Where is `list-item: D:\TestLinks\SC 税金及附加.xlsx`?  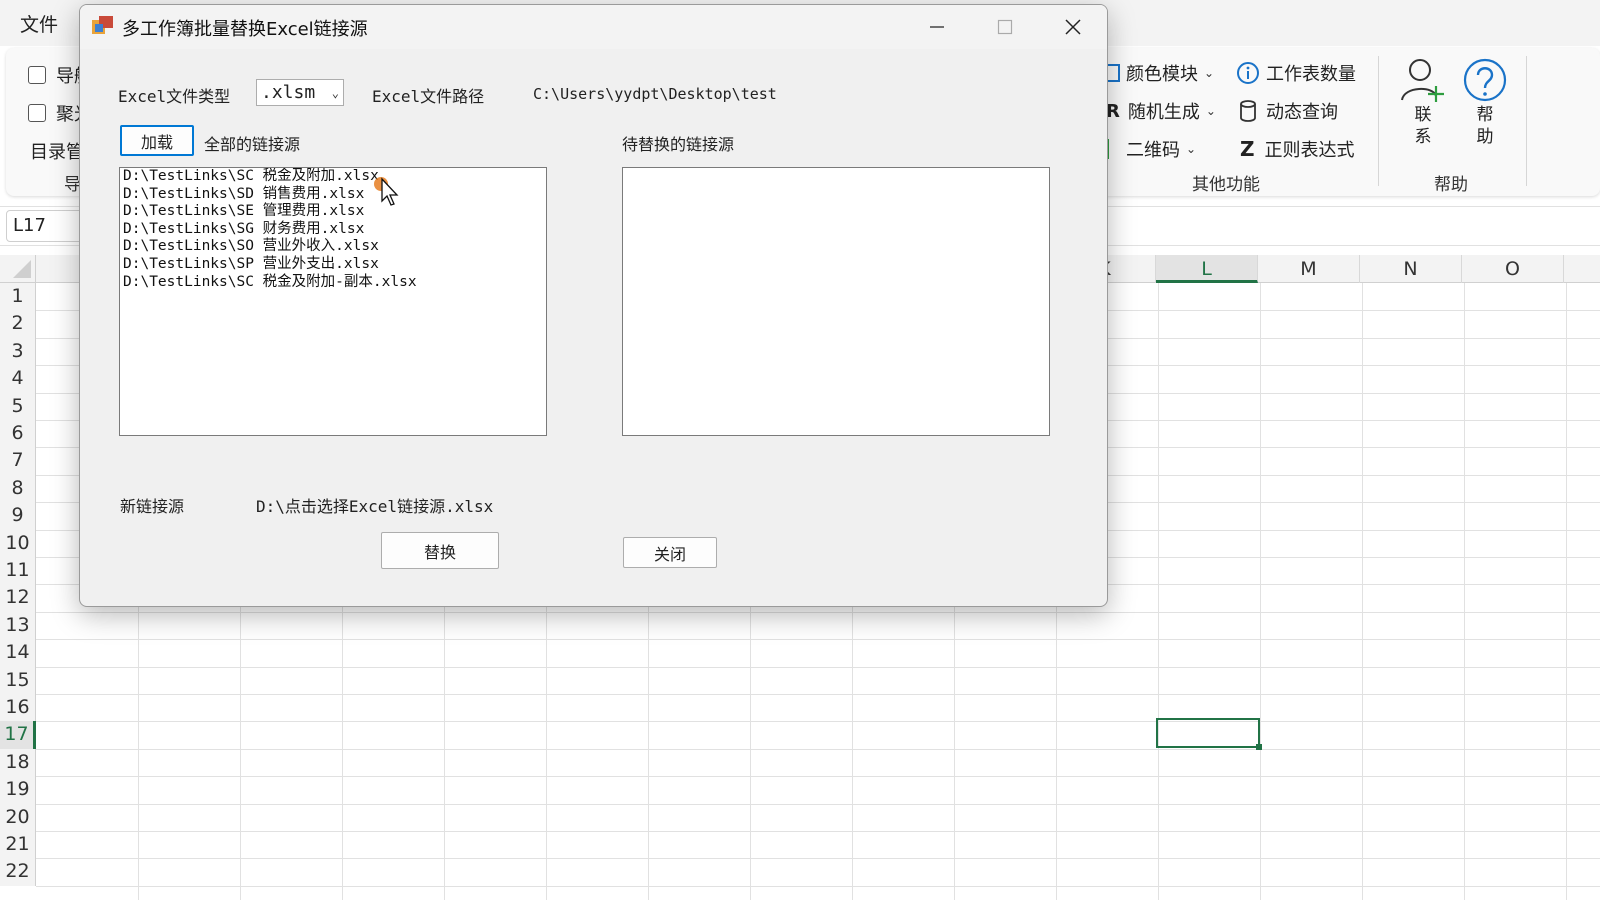 list-item: D:\TestLinks\SC 税金及附加.xlsx is located at coordinates (333, 177).